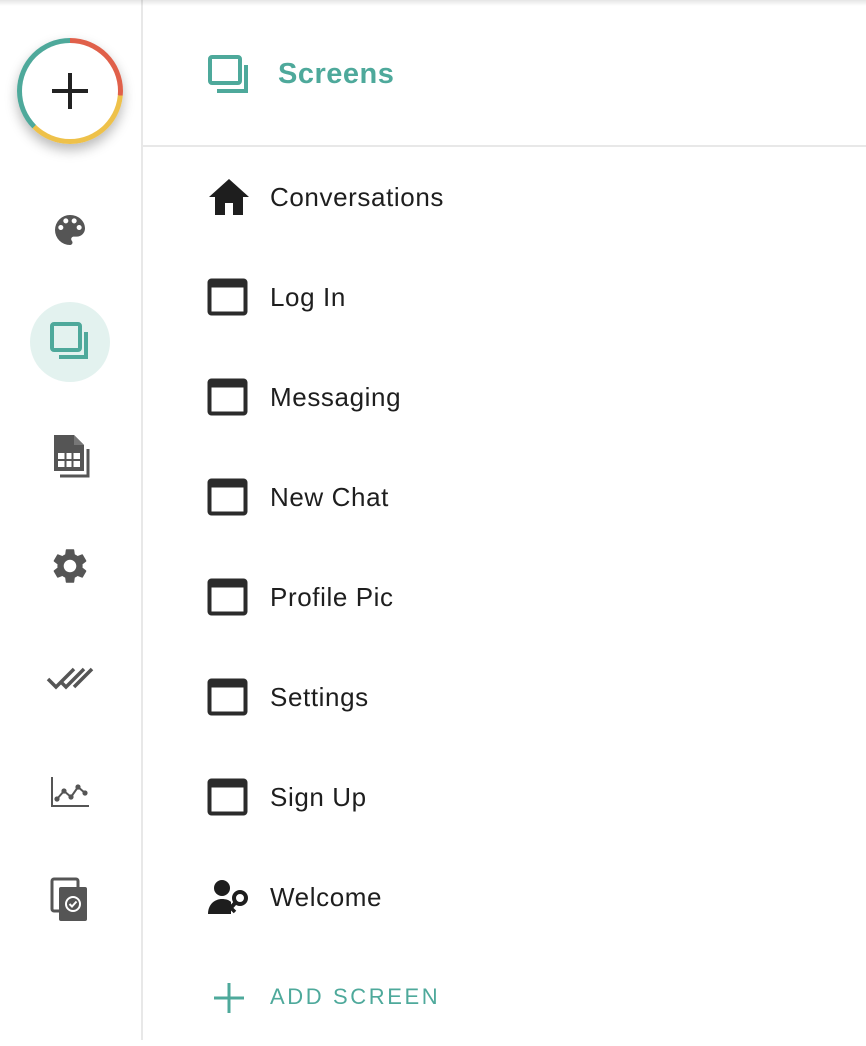 The height and width of the screenshot is (1046, 866). What do you see at coordinates (504, 397) in the screenshot?
I see `screen-item-messaging: Messaging` at bounding box center [504, 397].